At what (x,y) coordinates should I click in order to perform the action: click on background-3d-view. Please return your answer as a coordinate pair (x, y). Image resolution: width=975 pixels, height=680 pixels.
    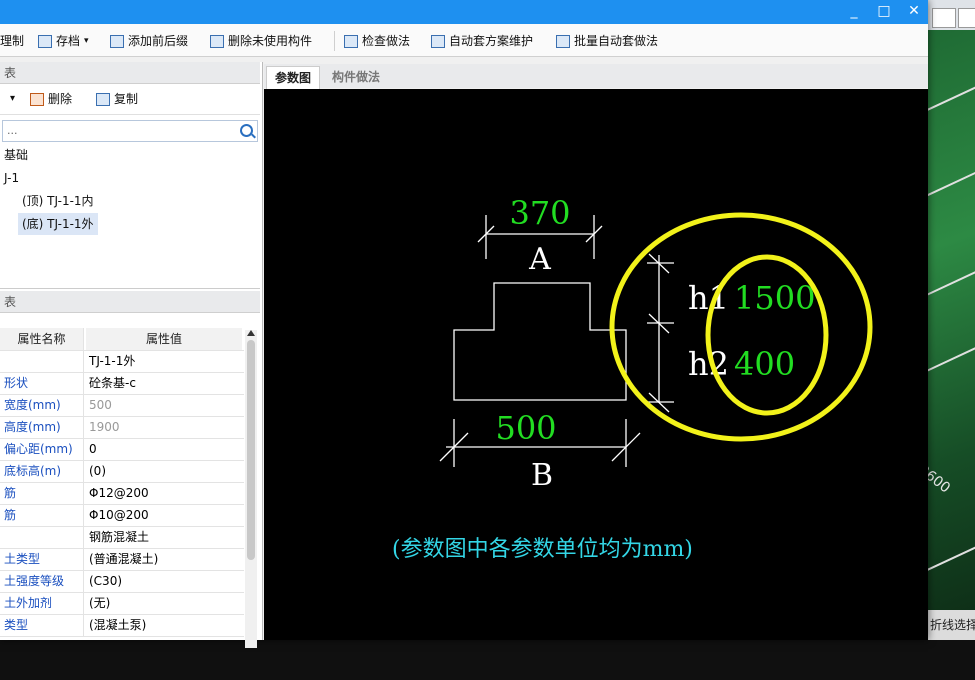
    Looking at the image, I should click on (951, 335).